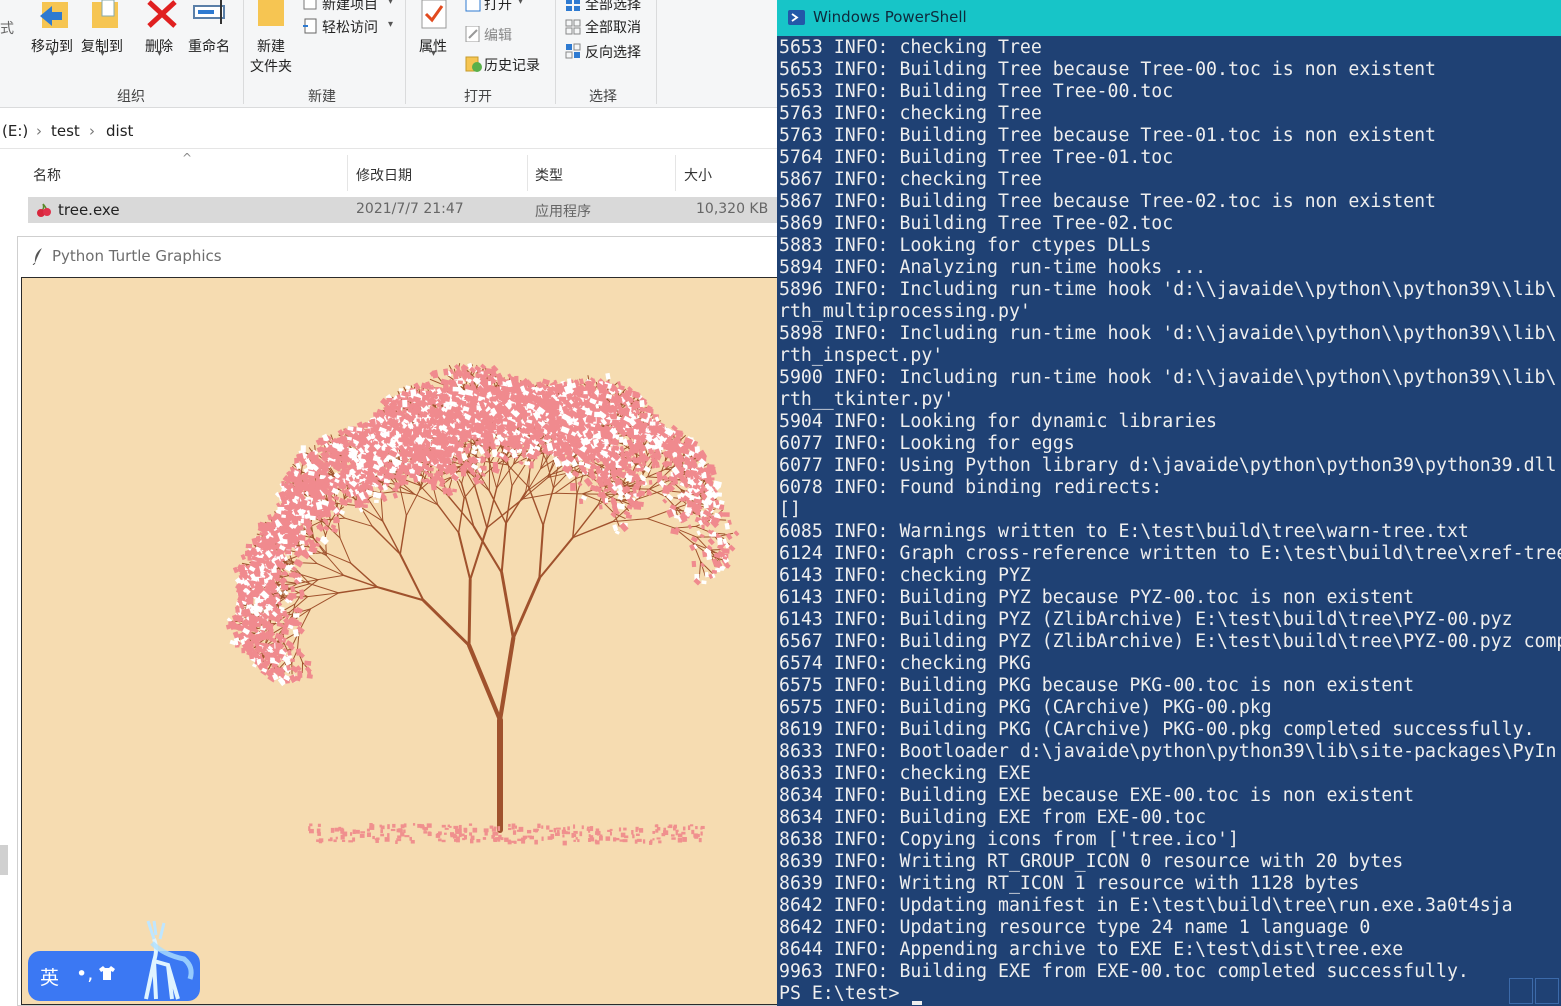 The width and height of the screenshot is (1561, 1006). What do you see at coordinates (402, 256) in the screenshot?
I see `turtle-titlebar: Python Turtle Graphics` at bounding box center [402, 256].